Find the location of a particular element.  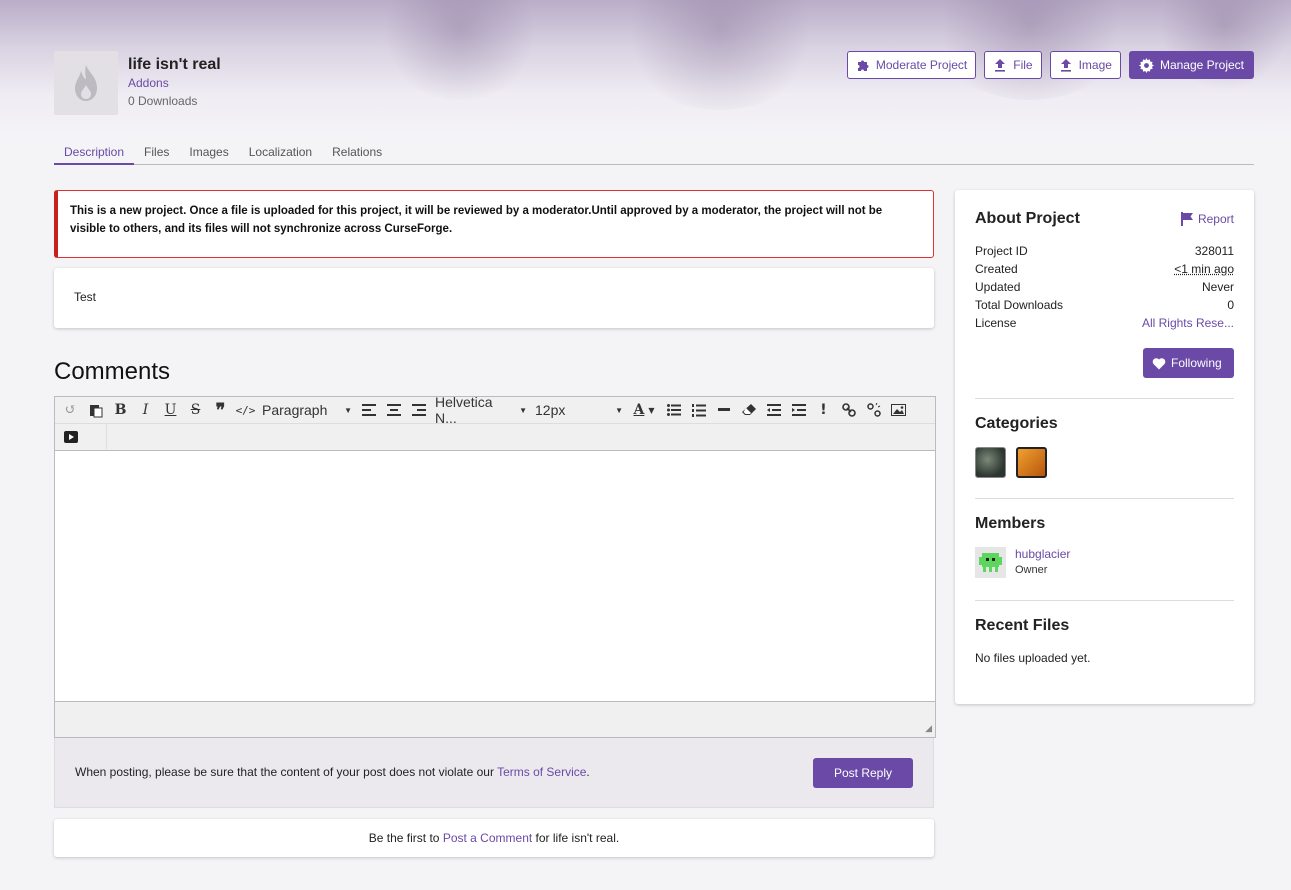

bullet-list-icon is located at coordinates (673, 410).